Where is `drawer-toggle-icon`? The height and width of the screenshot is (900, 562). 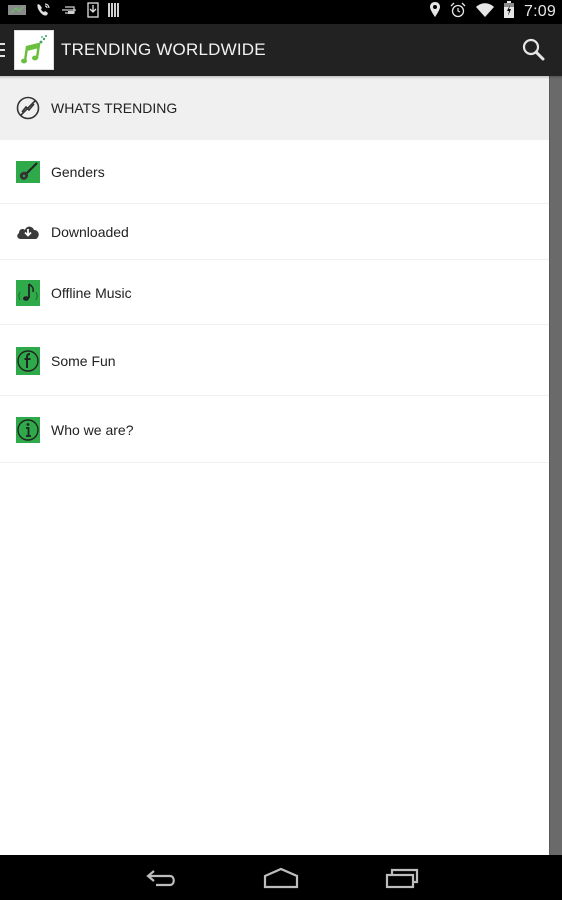 drawer-toggle-icon is located at coordinates (2, 50).